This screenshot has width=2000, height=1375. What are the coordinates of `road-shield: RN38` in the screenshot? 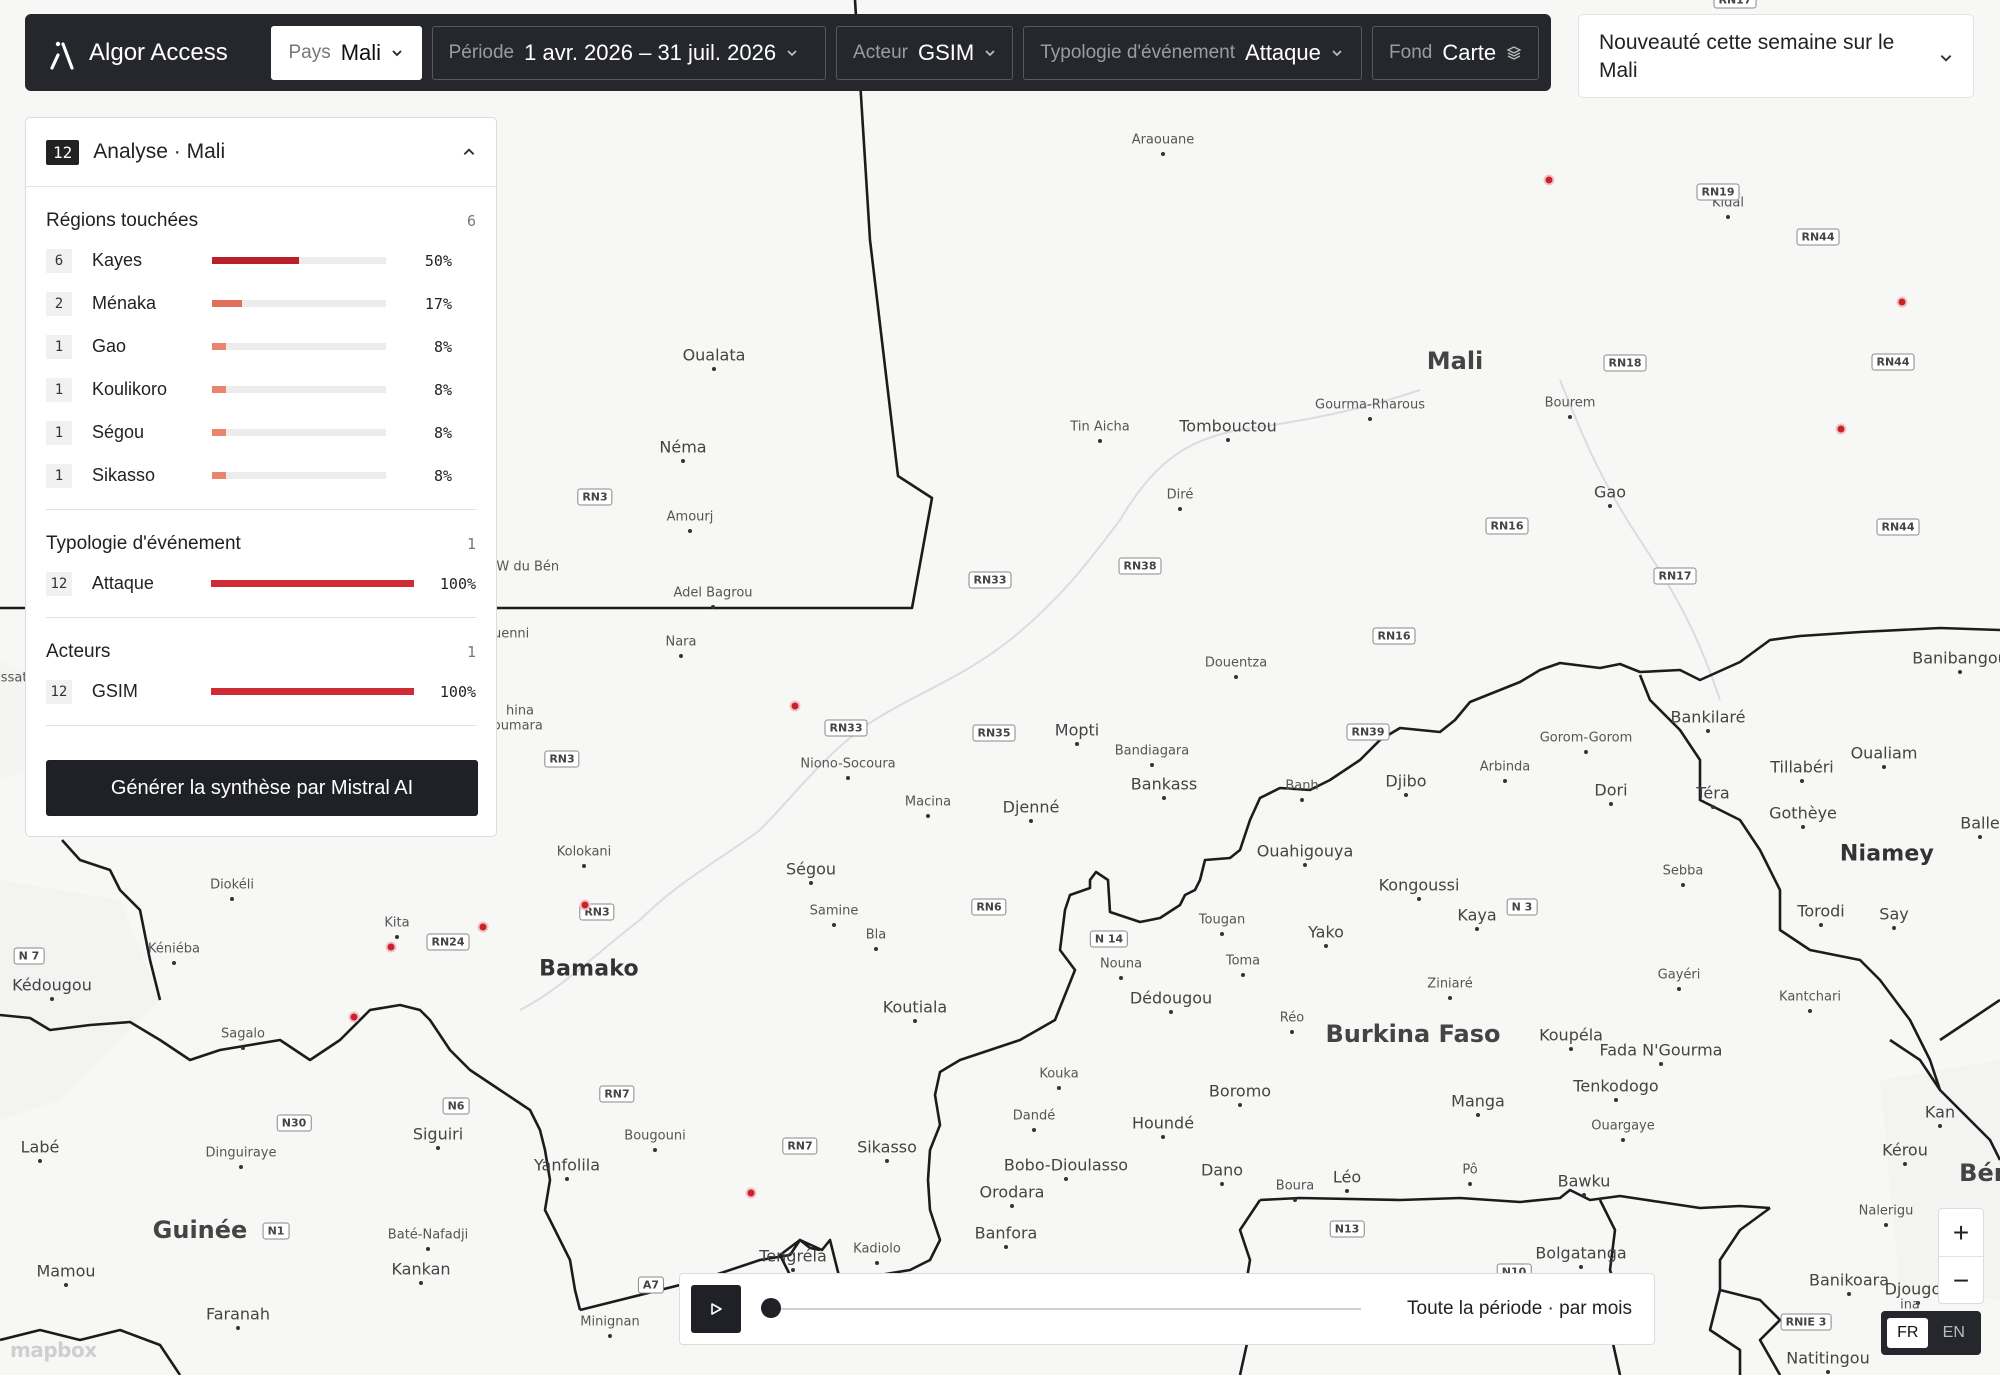 It's located at (1140, 566).